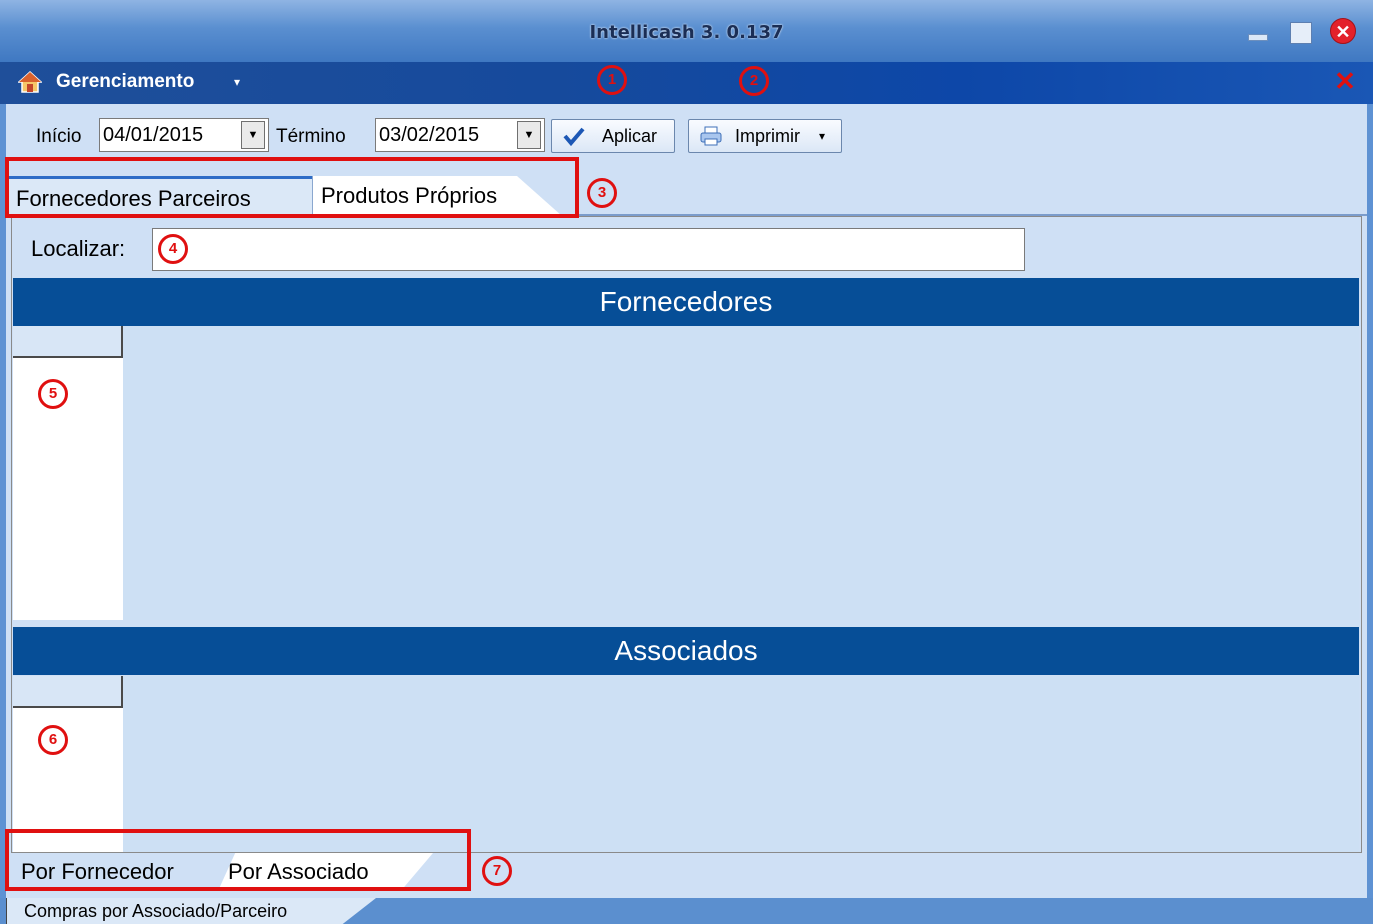 The width and height of the screenshot is (1373, 924). Describe the element at coordinates (686, 302) in the screenshot. I see `fornecedores-header: Fornecedores` at that location.